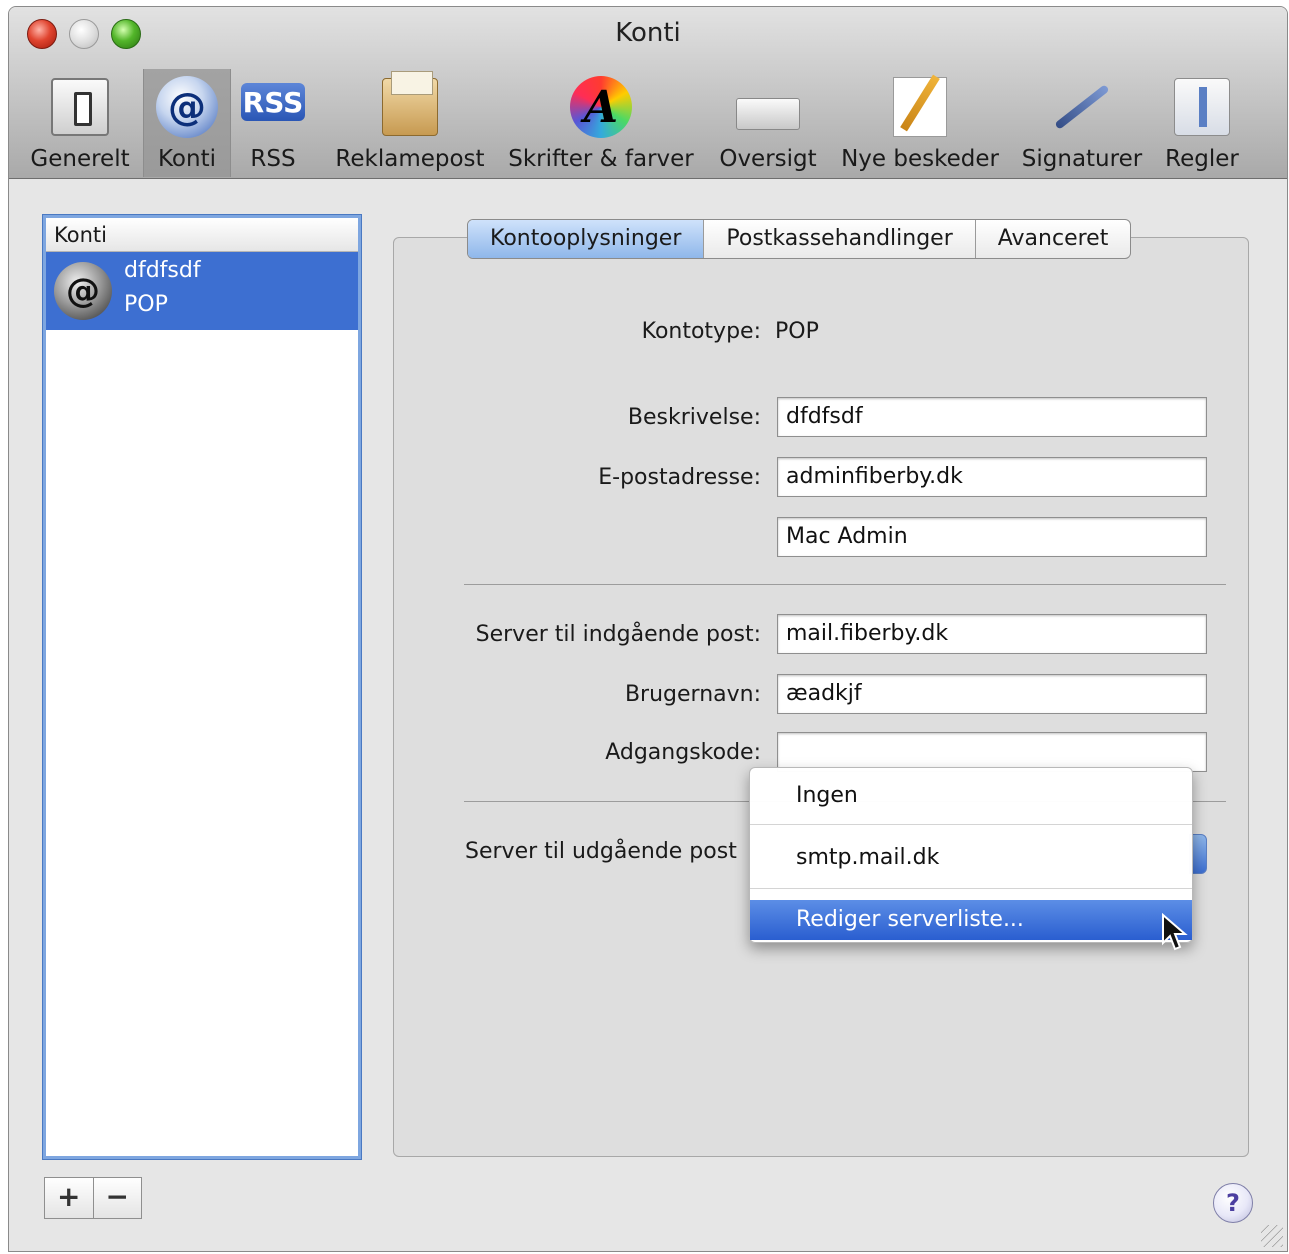  Describe the element at coordinates (920, 107) in the screenshot. I see `compose-icon` at that location.